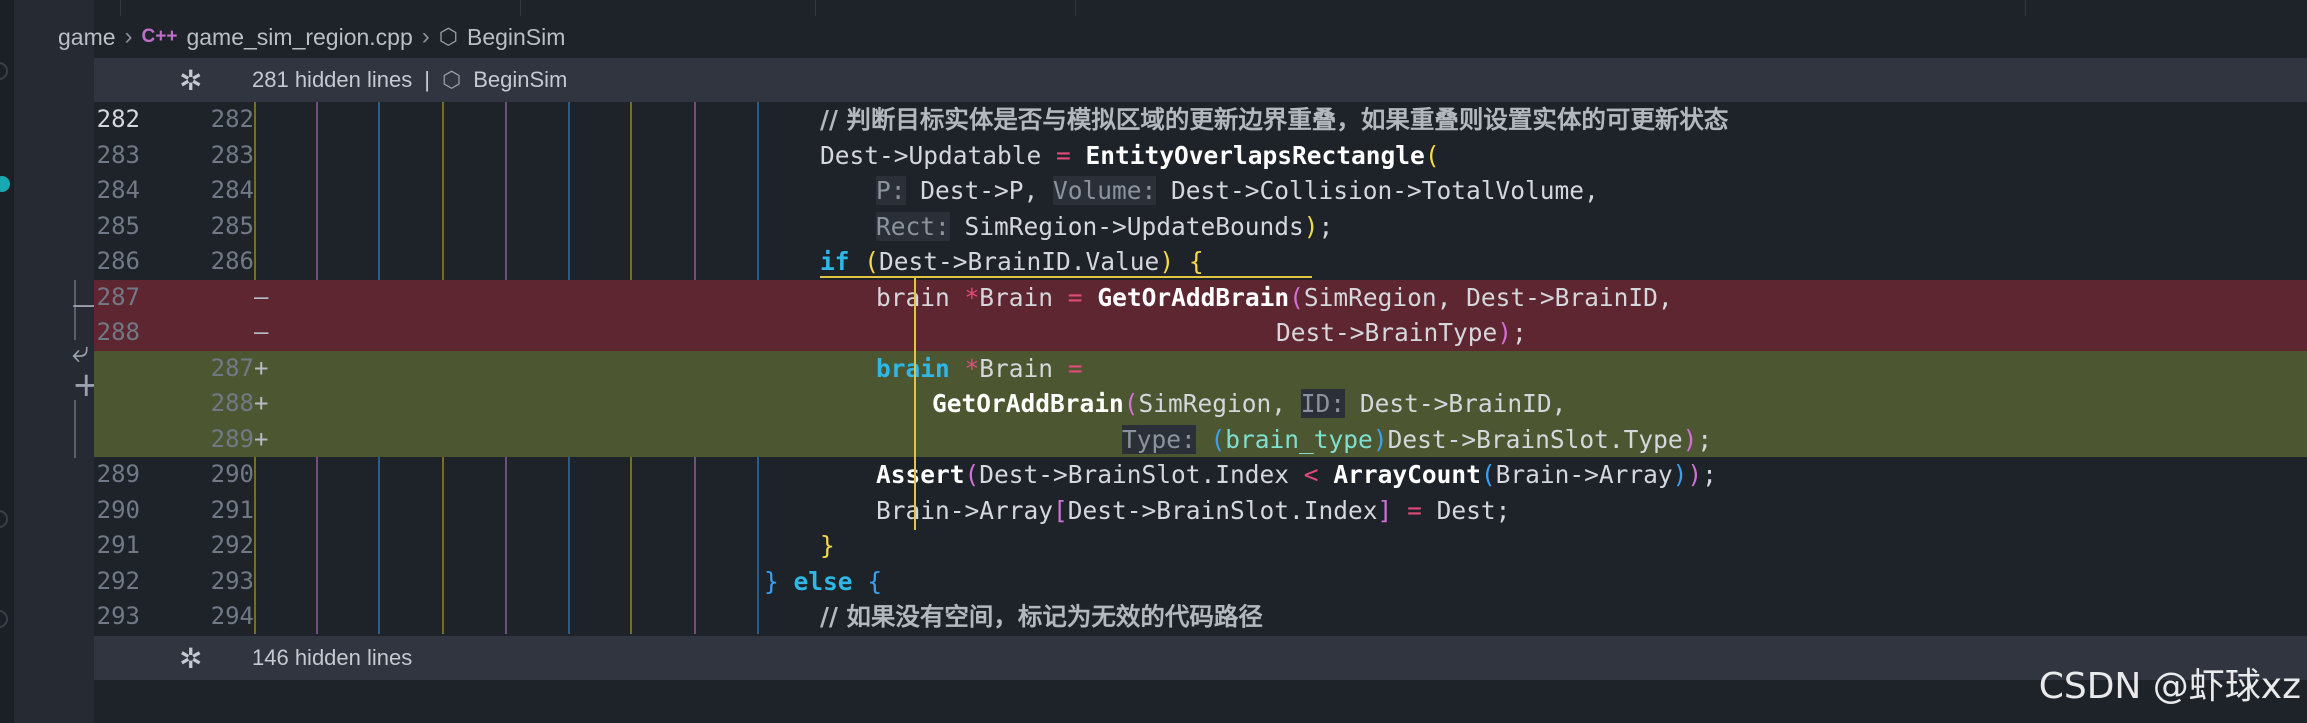 The height and width of the screenshot is (723, 2307). Describe the element at coordinates (204, 475) in the screenshot. I see `line-number-modified: 290` at that location.